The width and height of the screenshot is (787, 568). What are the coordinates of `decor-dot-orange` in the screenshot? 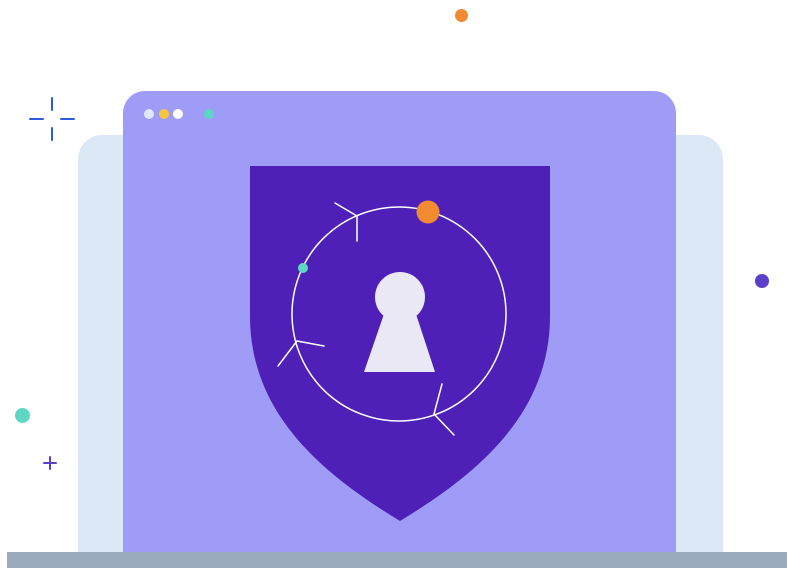 It's located at (461, 15).